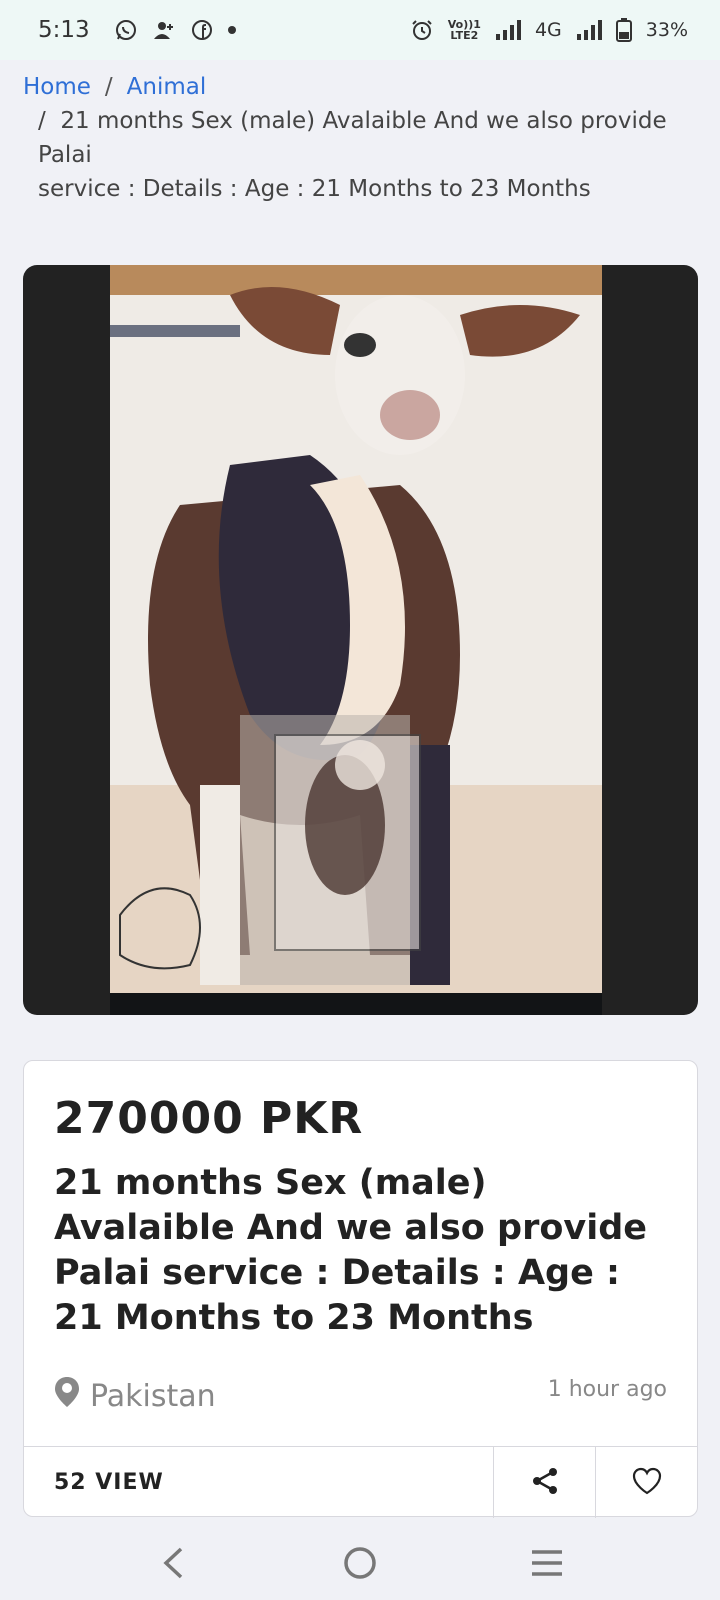 The height and width of the screenshot is (1600, 720). I want to click on recents-button, so click(547, 1565).